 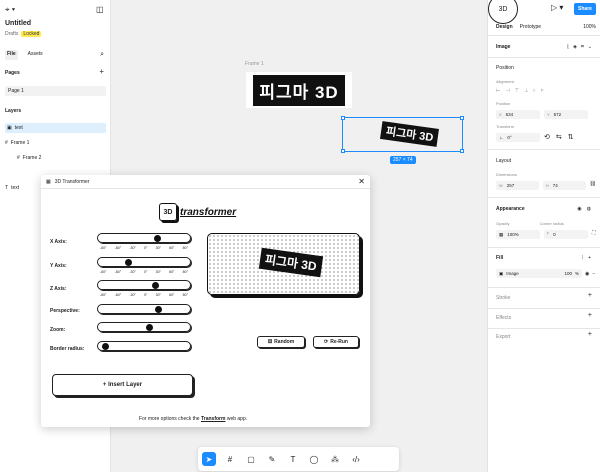 I want to click on layer-item: # Frame 2, so click(x=29, y=158).